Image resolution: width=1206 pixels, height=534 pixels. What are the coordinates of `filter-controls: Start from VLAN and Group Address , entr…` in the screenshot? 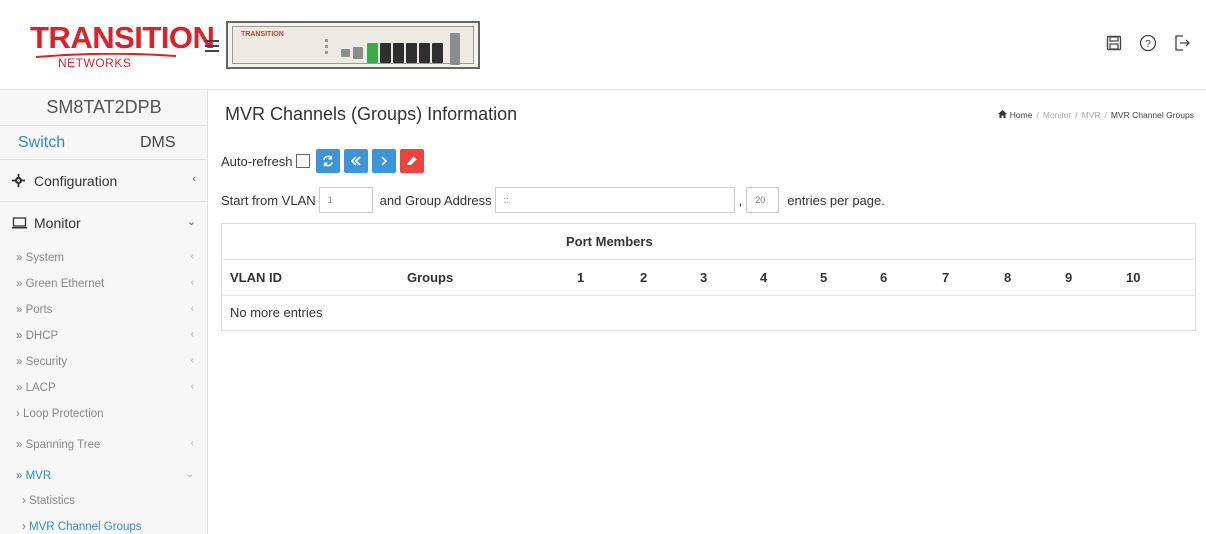 It's located at (553, 200).